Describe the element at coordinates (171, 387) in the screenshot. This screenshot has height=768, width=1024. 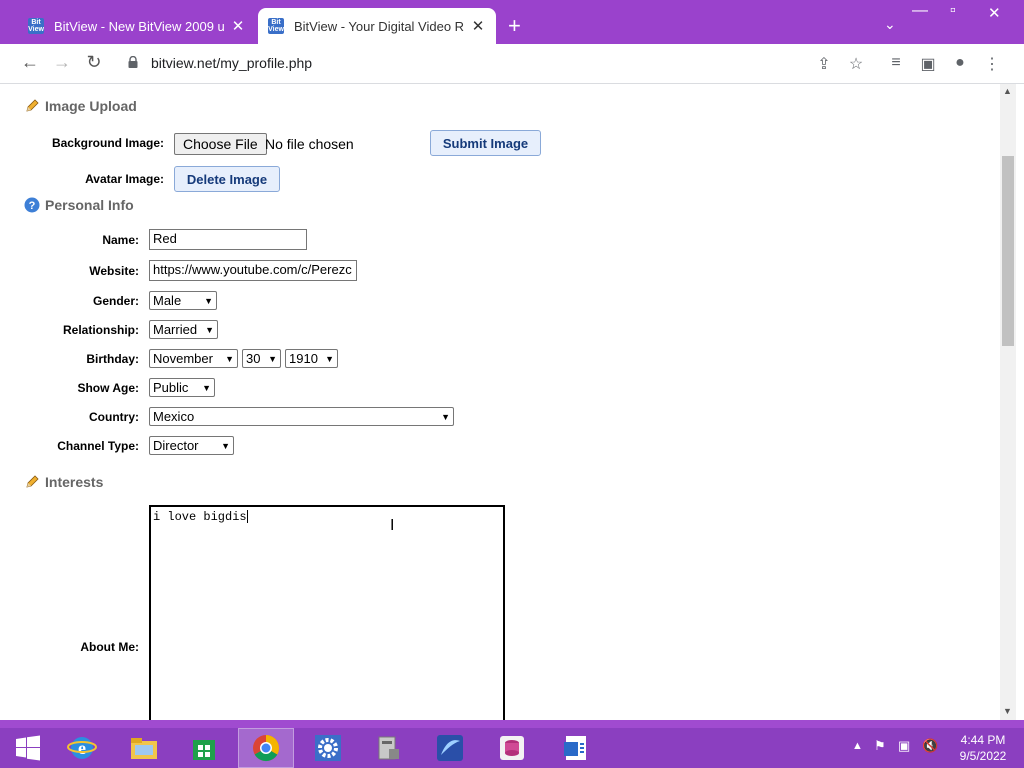
I see `selected-value: Public` at that location.